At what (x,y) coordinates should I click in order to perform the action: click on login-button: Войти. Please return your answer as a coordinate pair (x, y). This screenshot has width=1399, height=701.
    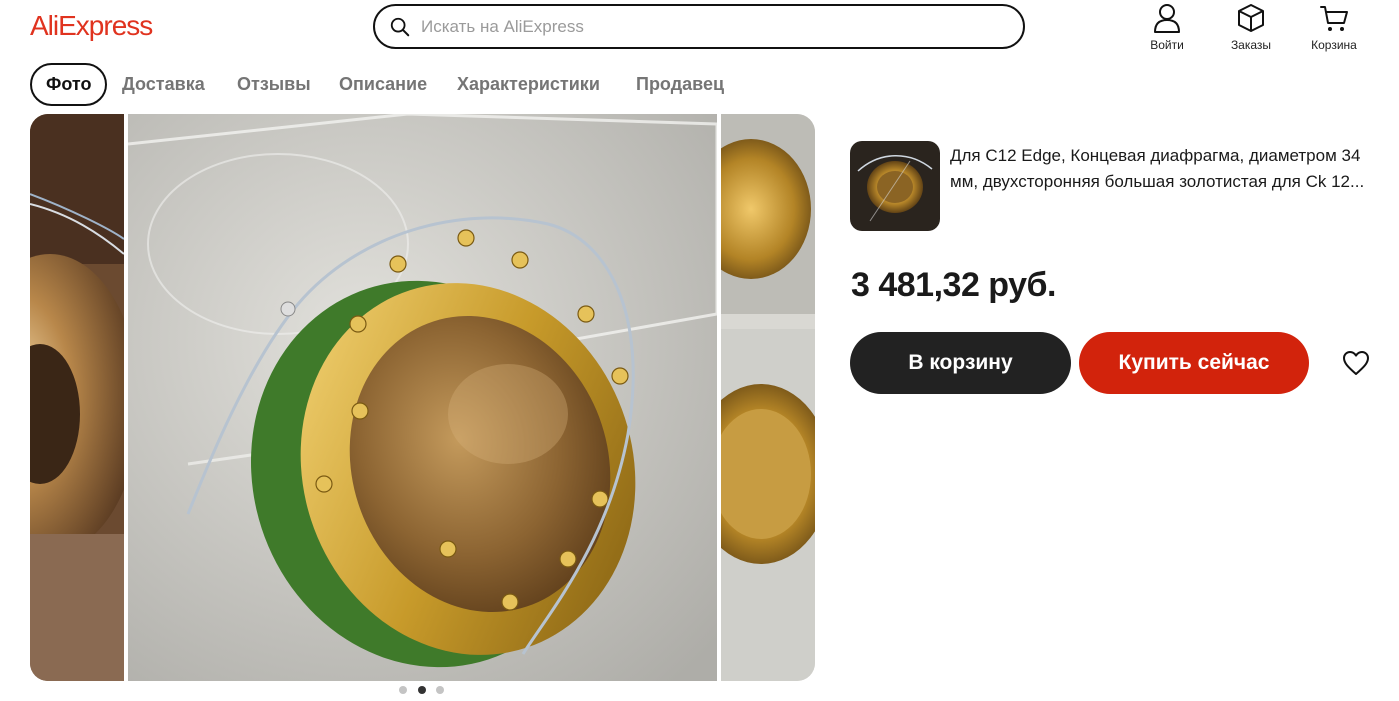
    Looking at the image, I should click on (1167, 27).